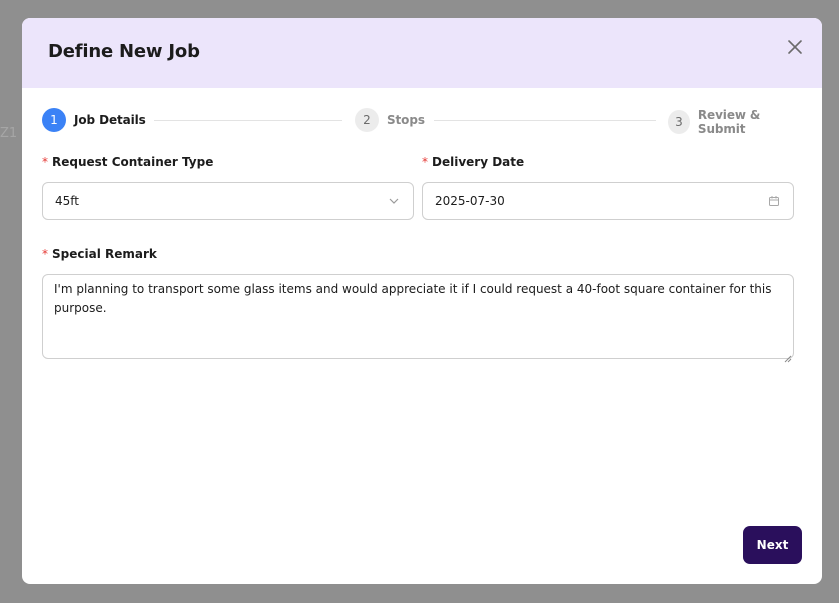  What do you see at coordinates (406, 120) in the screenshot?
I see `step-label-stops: Stops` at bounding box center [406, 120].